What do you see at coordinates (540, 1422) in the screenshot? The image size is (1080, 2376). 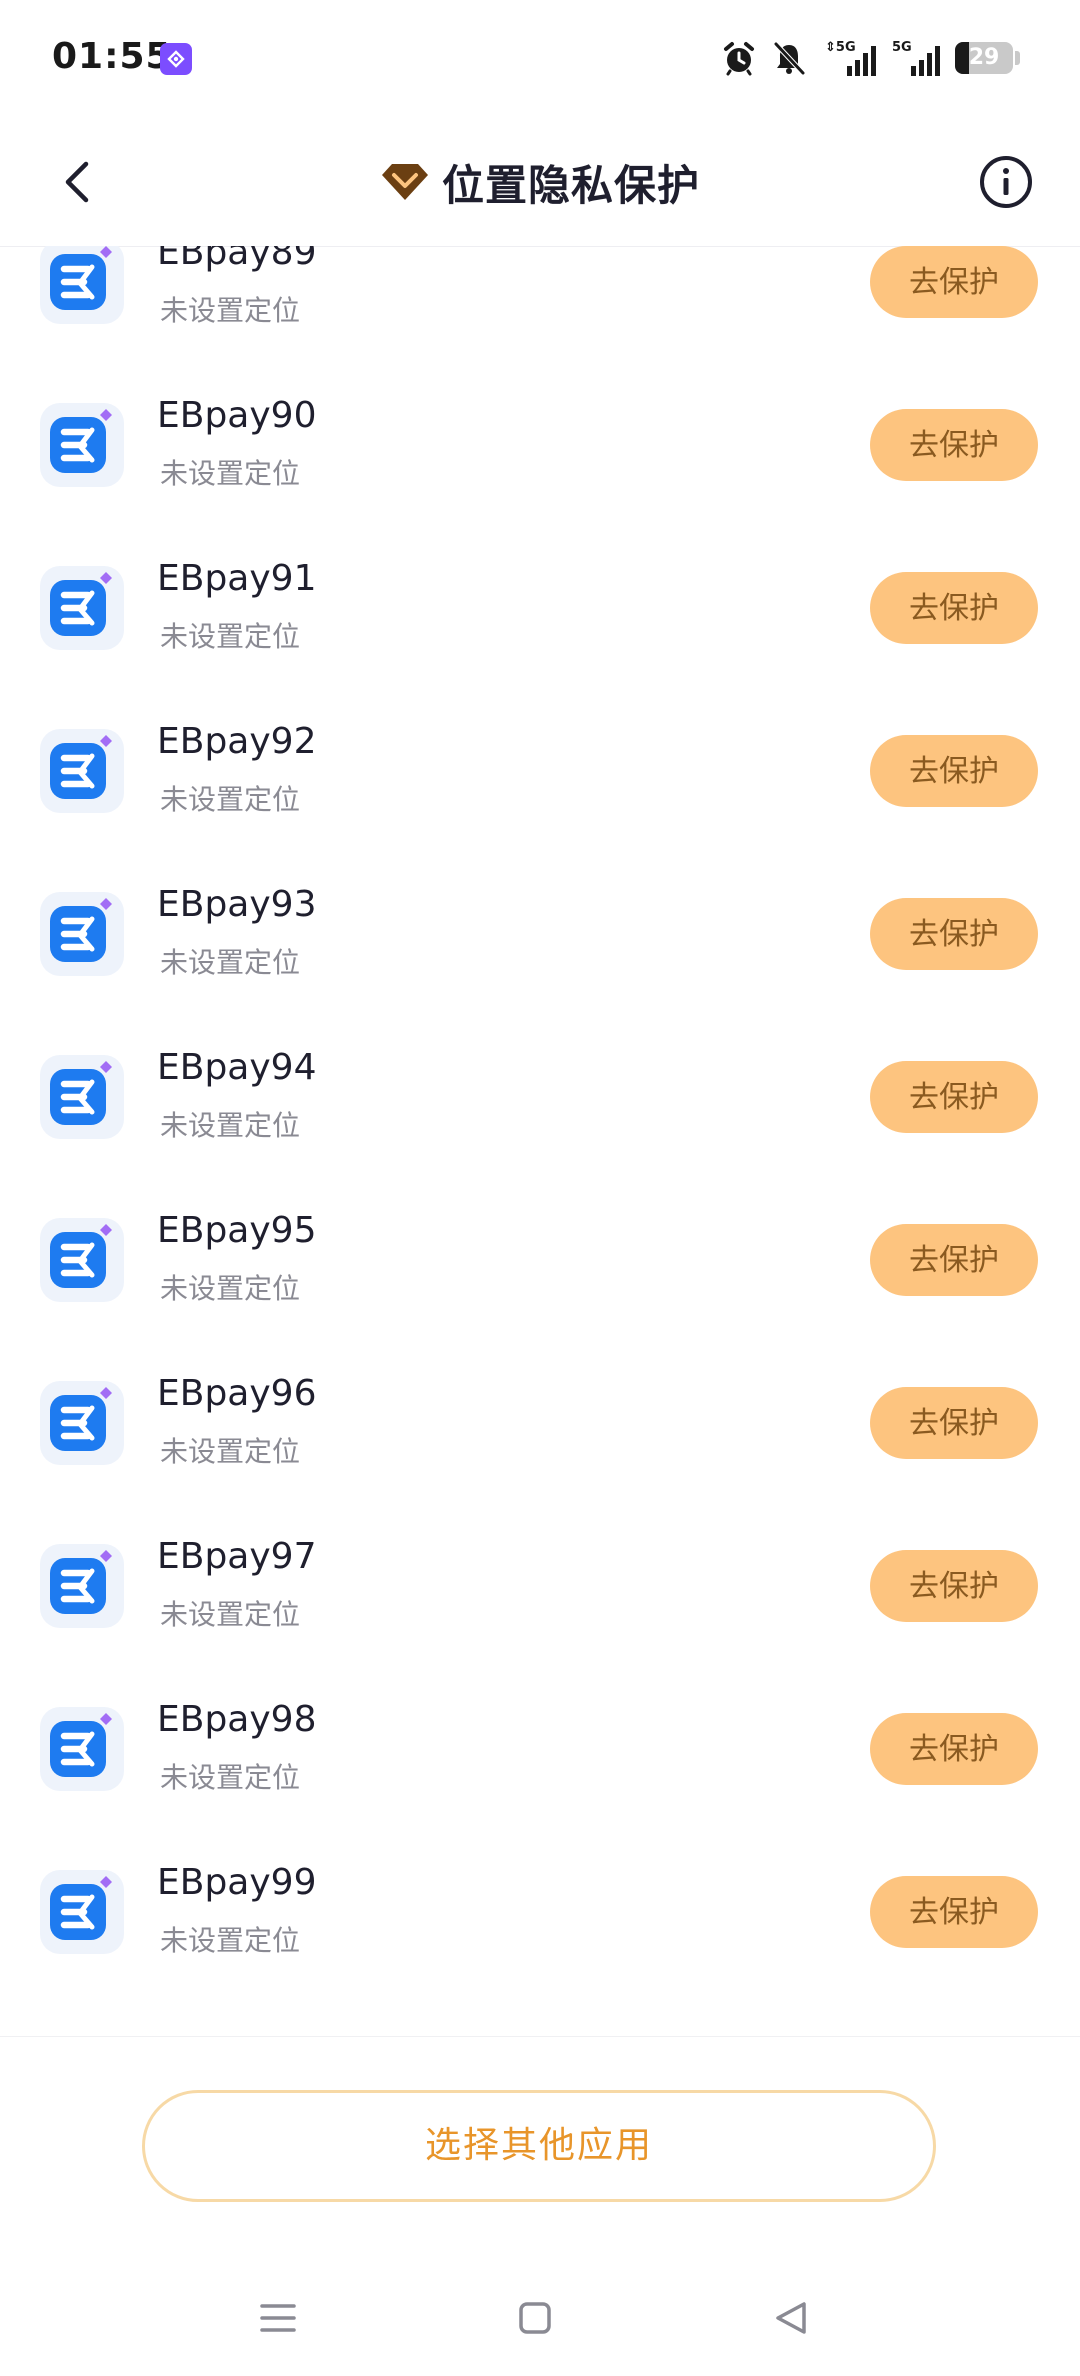 I see `list-item: EBpay96 未设置定位 去保护` at bounding box center [540, 1422].